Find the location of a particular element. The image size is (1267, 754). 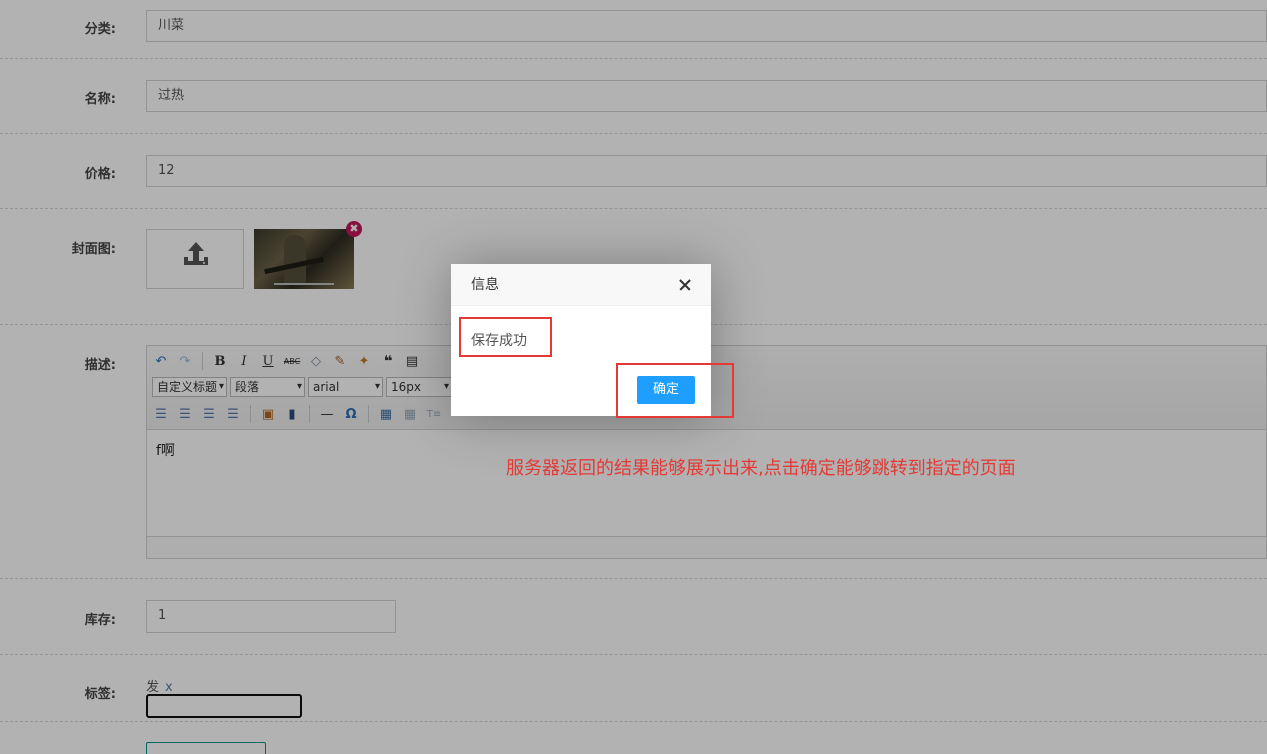

close-icon is located at coordinates (685, 285).